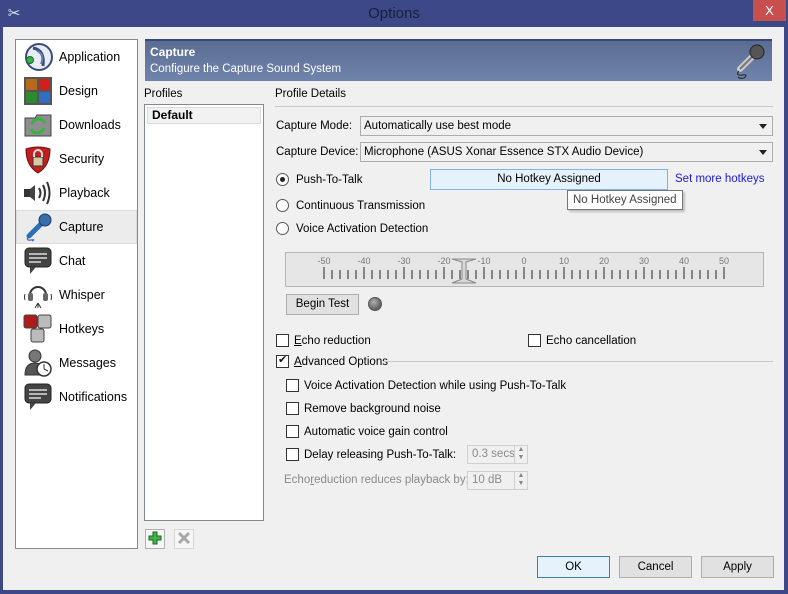 The image size is (788, 594). I want to click on plus-icon, so click(155, 539).